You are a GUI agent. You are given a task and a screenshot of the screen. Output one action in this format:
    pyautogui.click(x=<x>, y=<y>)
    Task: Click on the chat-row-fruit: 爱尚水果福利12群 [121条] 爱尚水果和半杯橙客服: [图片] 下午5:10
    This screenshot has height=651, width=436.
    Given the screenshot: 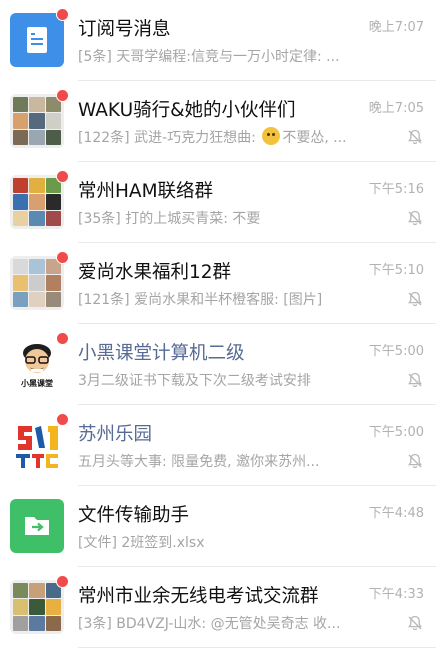 What is the action you would take?
    pyautogui.click(x=218, y=283)
    